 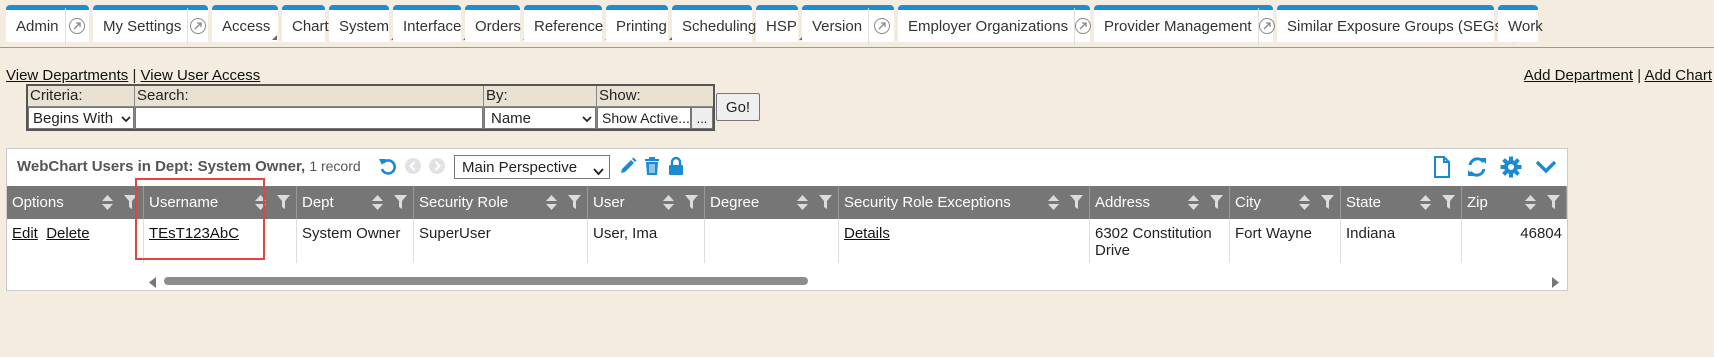 I want to click on column-header-address: Address, so click(x=1160, y=202).